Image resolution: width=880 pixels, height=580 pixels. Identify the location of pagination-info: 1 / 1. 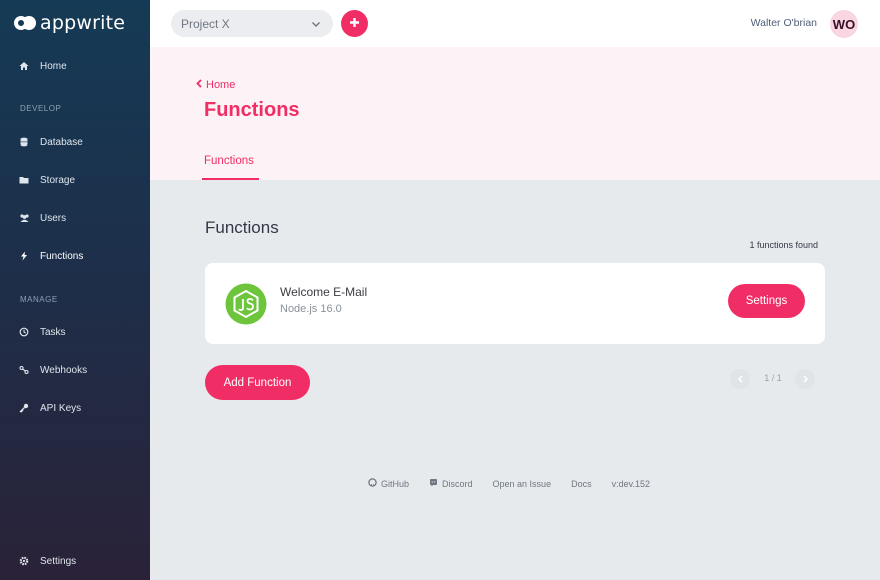
(773, 378).